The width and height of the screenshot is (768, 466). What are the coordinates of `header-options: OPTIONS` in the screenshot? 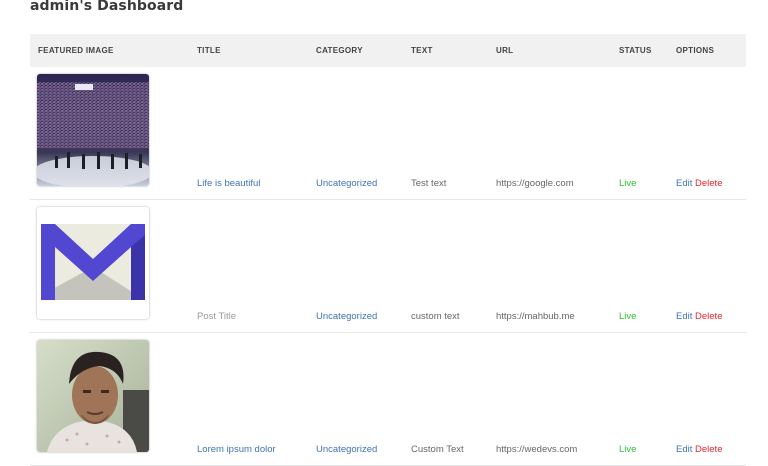 It's located at (695, 50).